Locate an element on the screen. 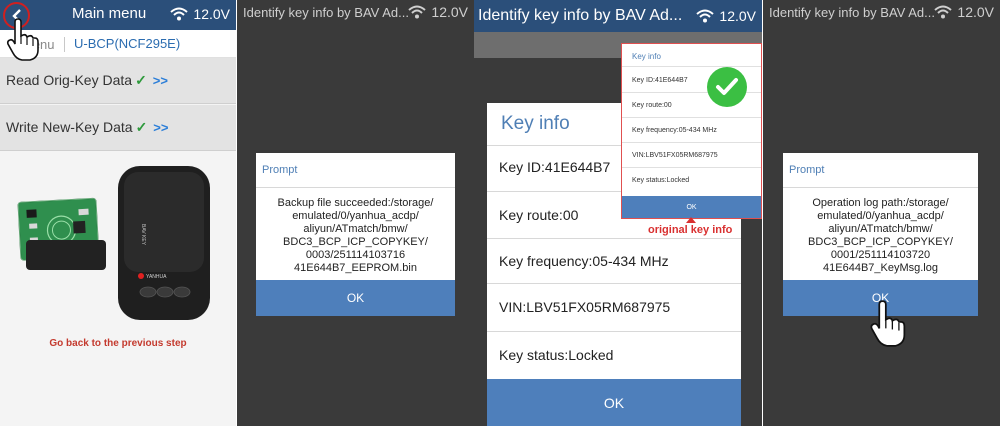  message-line: 41E644B7_EEPROM.bin is located at coordinates (355, 268).